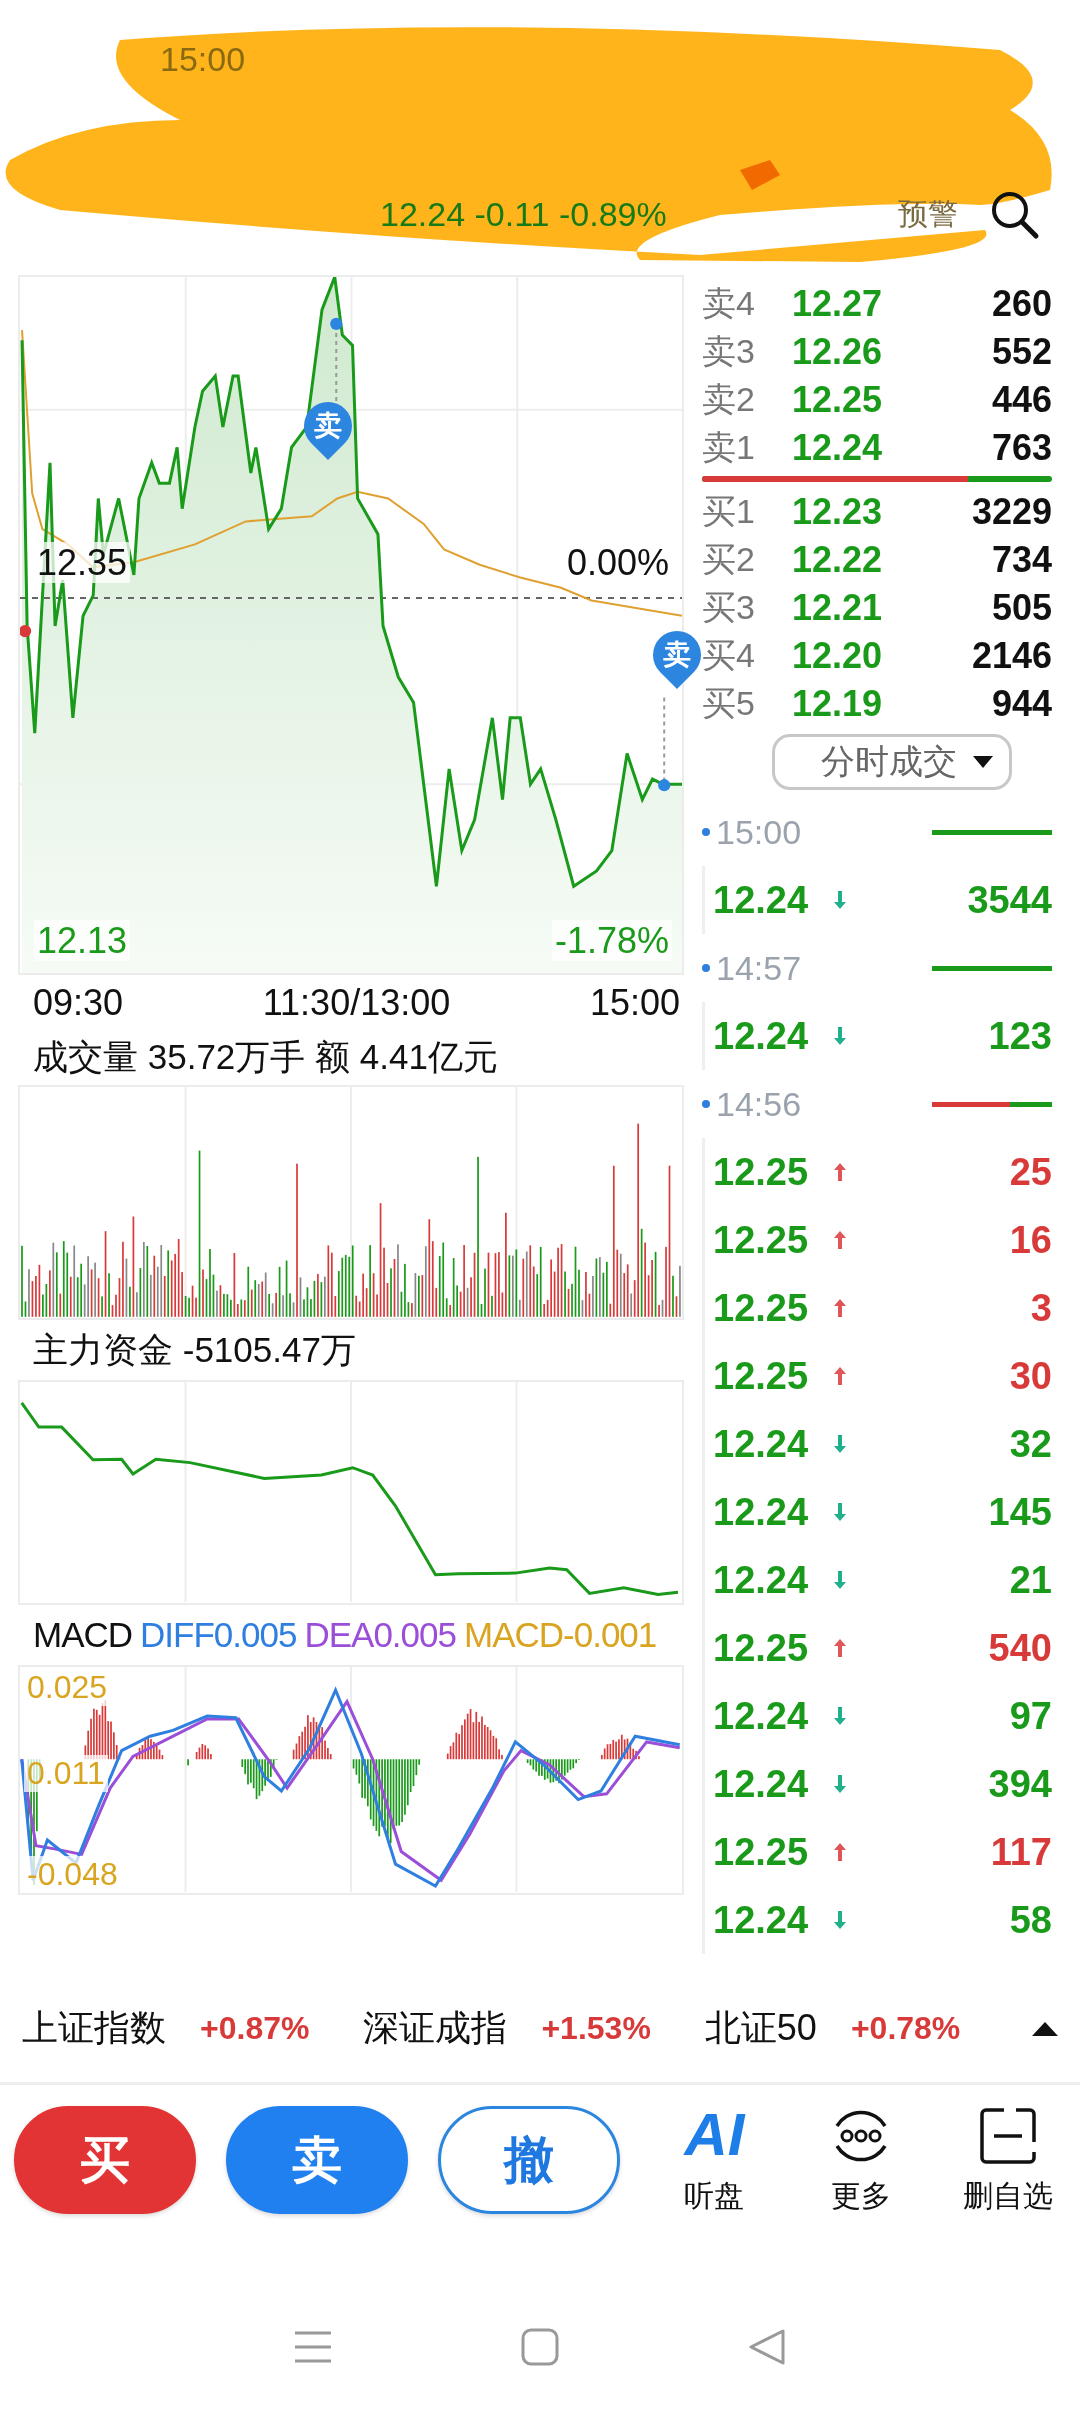 Image resolution: width=1080 pixels, height=2412 pixels. Describe the element at coordinates (838, 656) in the screenshot. I see `order-price: 12.20` at that location.